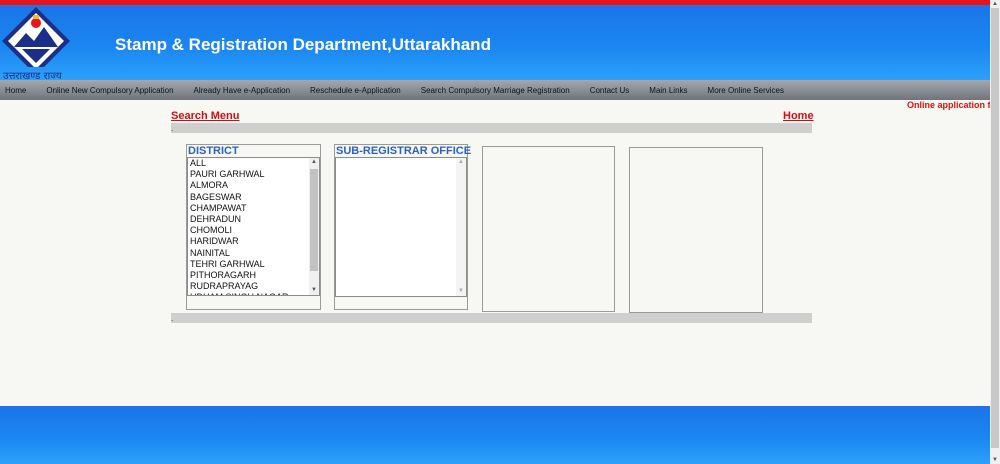  Describe the element at coordinates (109, 90) in the screenshot. I see `nav-online-new-compulsory-application: Online New Compulsory Application` at that location.